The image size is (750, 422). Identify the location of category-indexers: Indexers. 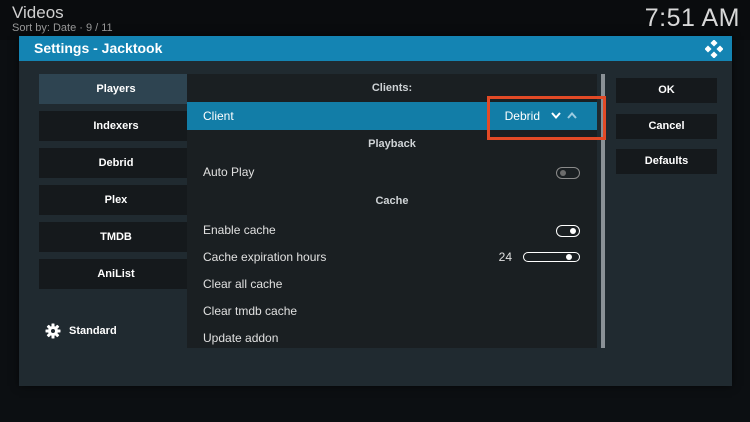
(116, 126).